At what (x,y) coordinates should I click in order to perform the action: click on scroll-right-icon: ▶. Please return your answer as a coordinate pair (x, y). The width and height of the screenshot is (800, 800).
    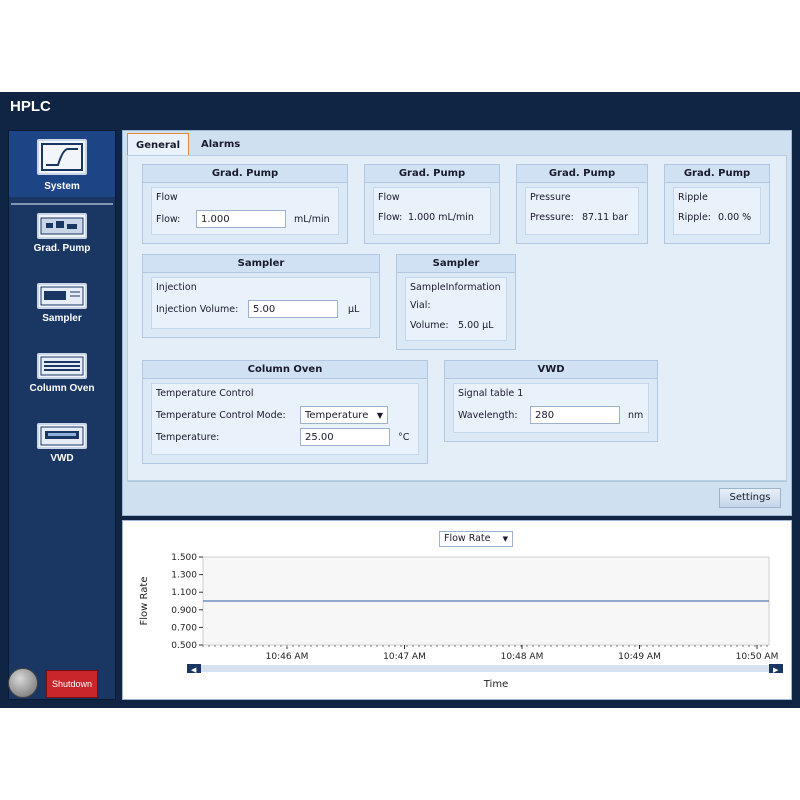
    Looking at the image, I should click on (776, 670).